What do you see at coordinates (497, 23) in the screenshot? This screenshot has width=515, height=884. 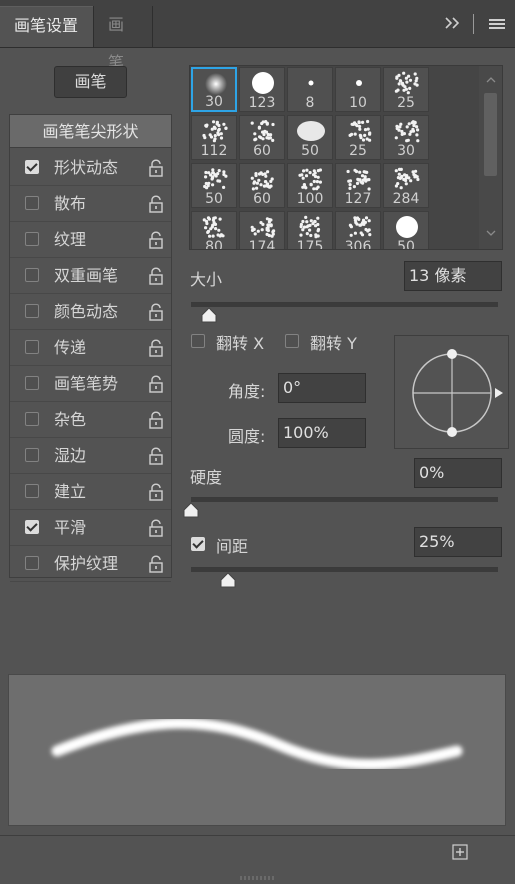 I see `panel-menu-icon` at bounding box center [497, 23].